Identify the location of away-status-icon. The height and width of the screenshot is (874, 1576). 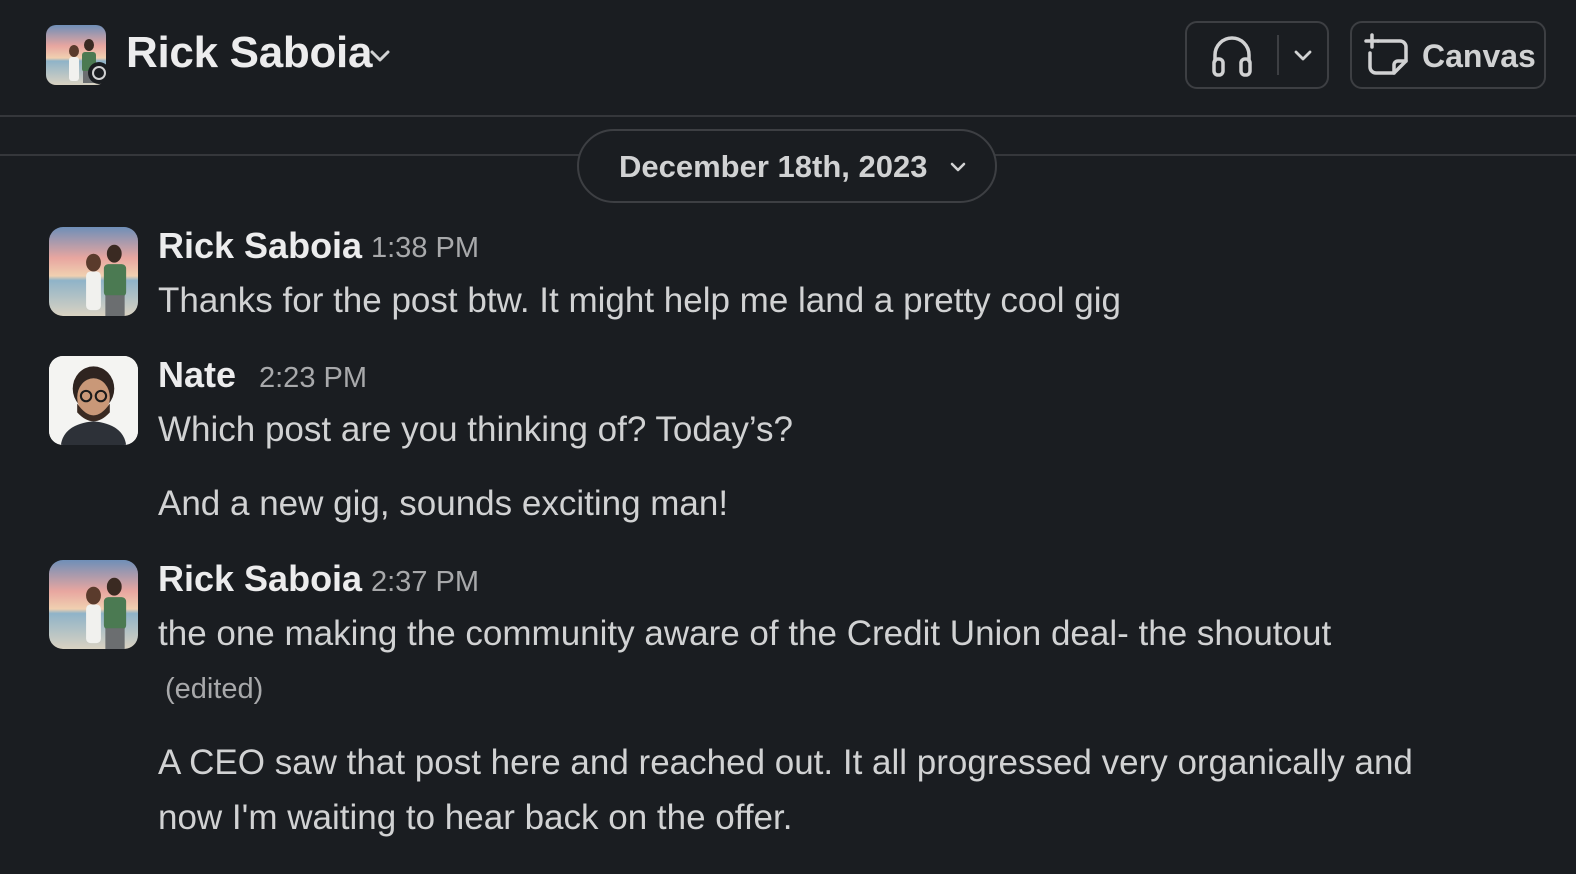
(99, 73).